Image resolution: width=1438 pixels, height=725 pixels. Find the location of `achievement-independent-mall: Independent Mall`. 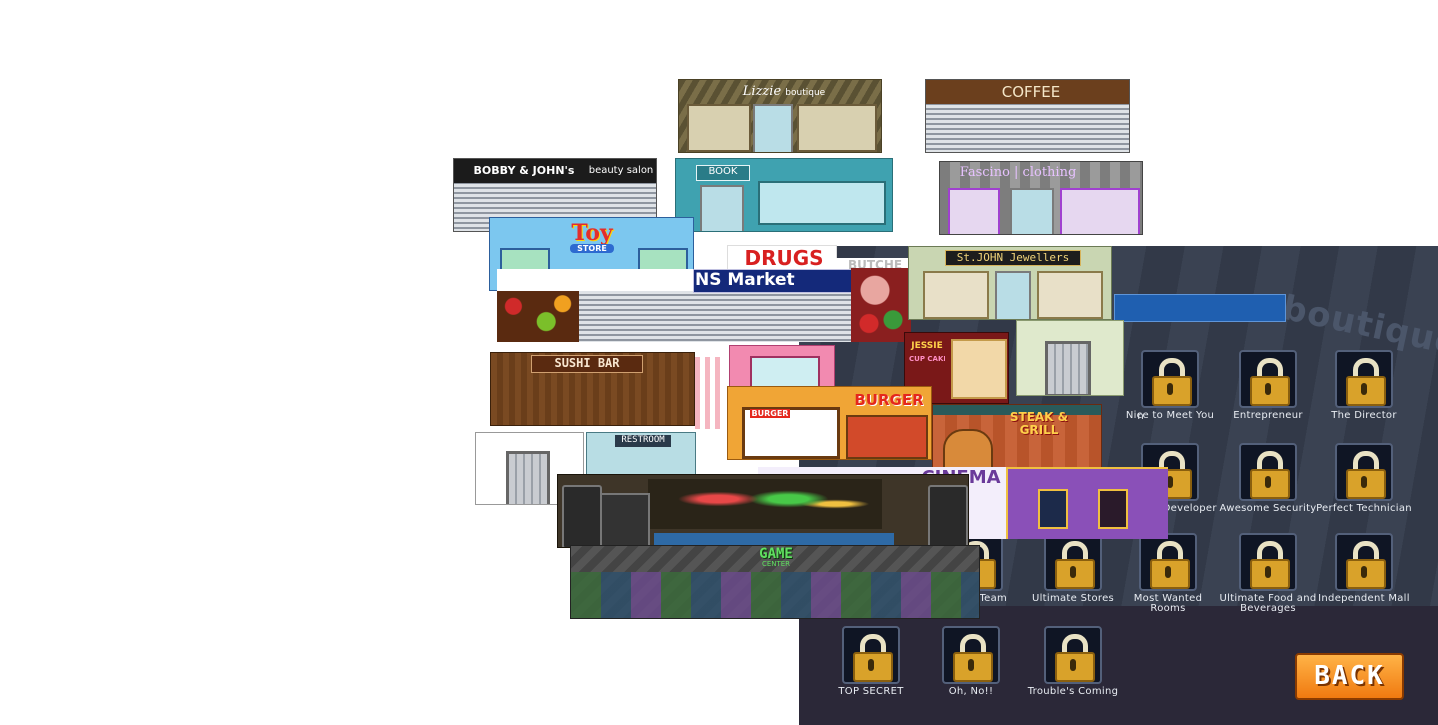

achievement-independent-mall: Independent Mall is located at coordinates (1364, 568).